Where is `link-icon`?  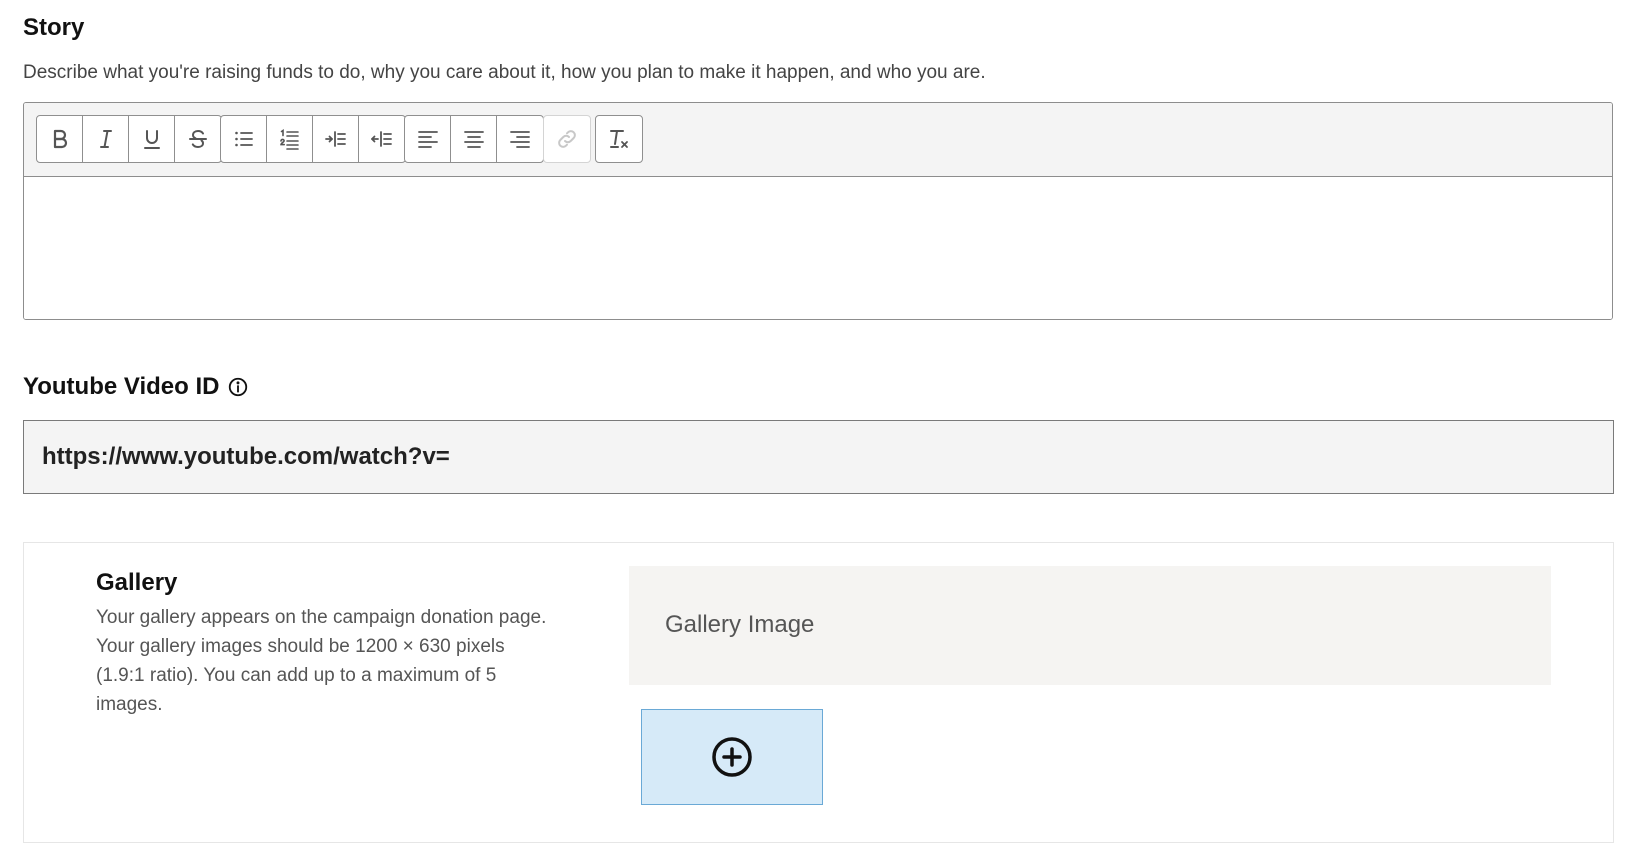 link-icon is located at coordinates (567, 139).